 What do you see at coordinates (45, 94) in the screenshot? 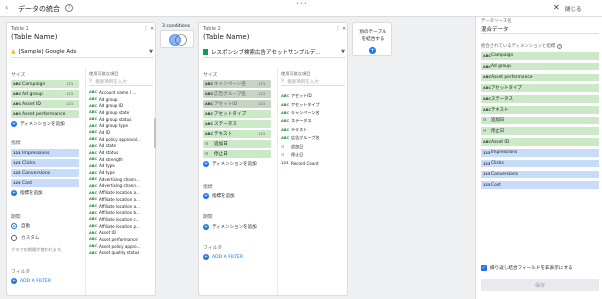
I see `dimension-chip: ABC Ad group 123` at bounding box center [45, 94].